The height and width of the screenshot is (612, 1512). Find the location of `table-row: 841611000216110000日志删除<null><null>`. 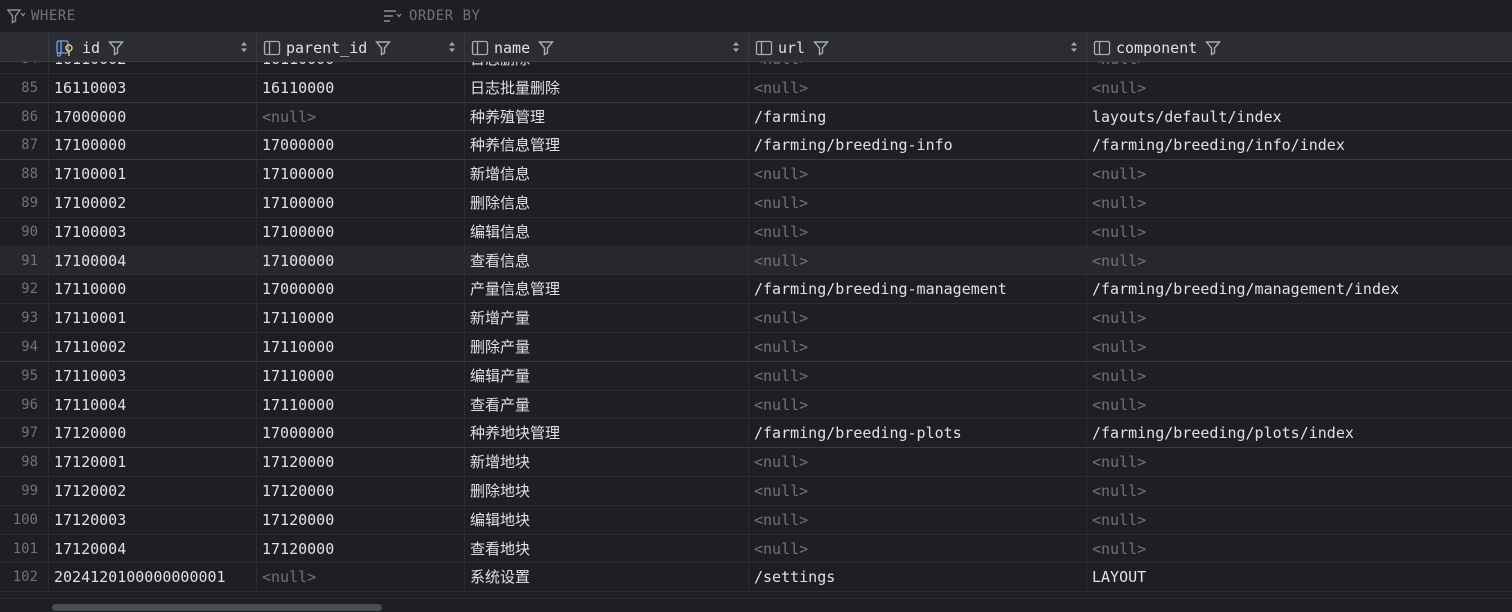

table-row: 841611000216110000日志删除<null><null> is located at coordinates (756, 68).